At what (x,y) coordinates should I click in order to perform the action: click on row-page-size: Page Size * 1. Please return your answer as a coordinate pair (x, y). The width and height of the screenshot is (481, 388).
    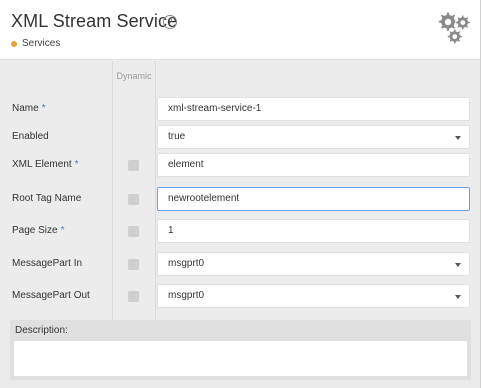
    Looking at the image, I should click on (240, 232).